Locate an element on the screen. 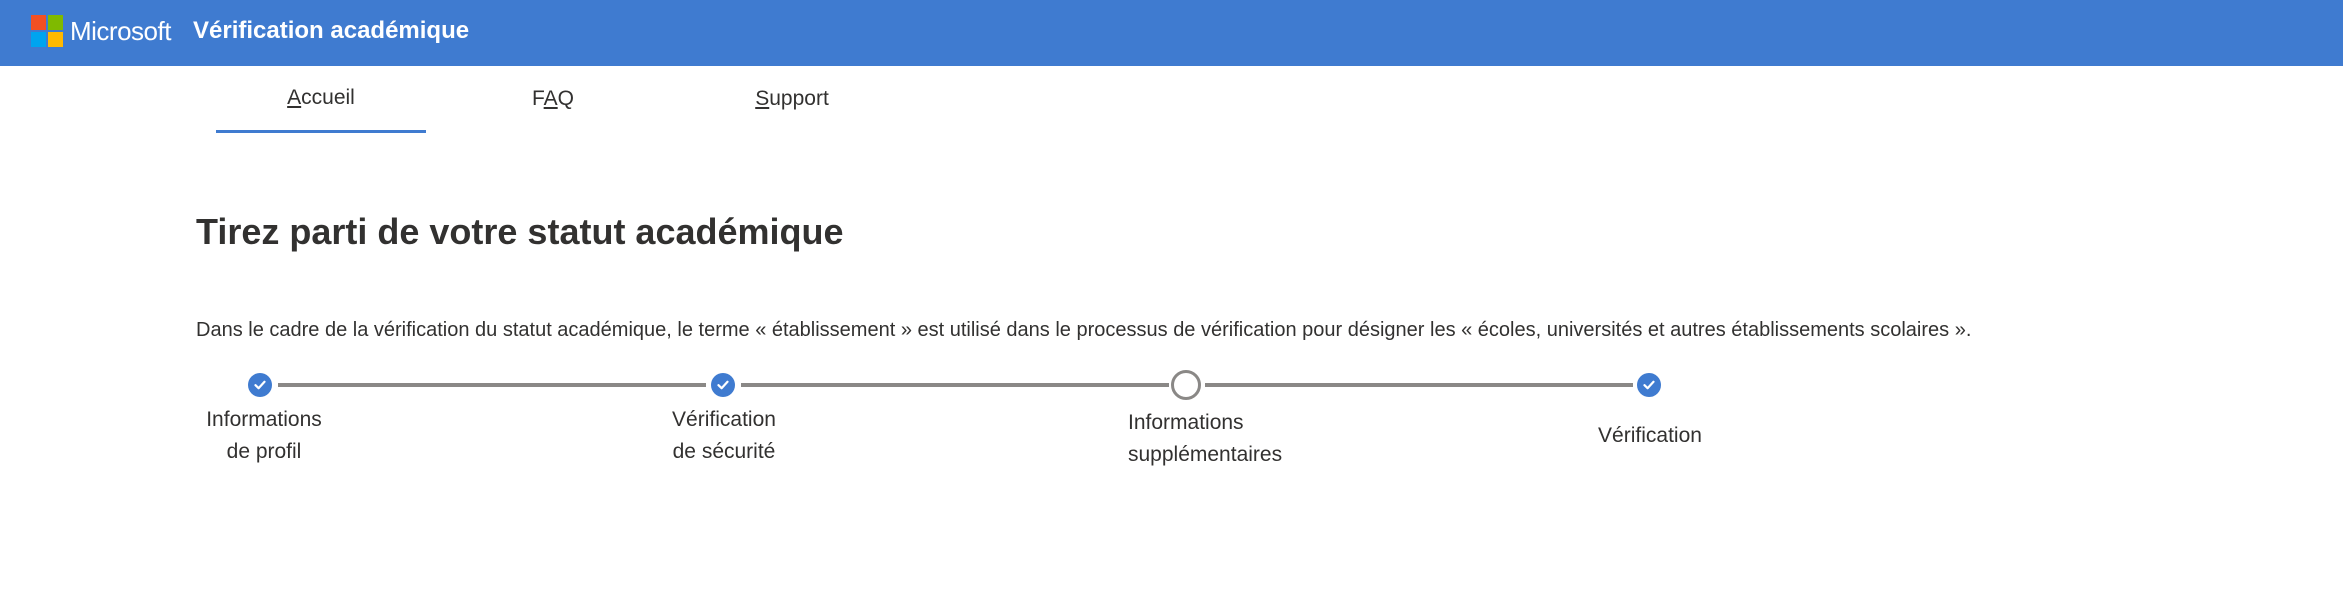  tab-faq: FAQ is located at coordinates (553, 99).